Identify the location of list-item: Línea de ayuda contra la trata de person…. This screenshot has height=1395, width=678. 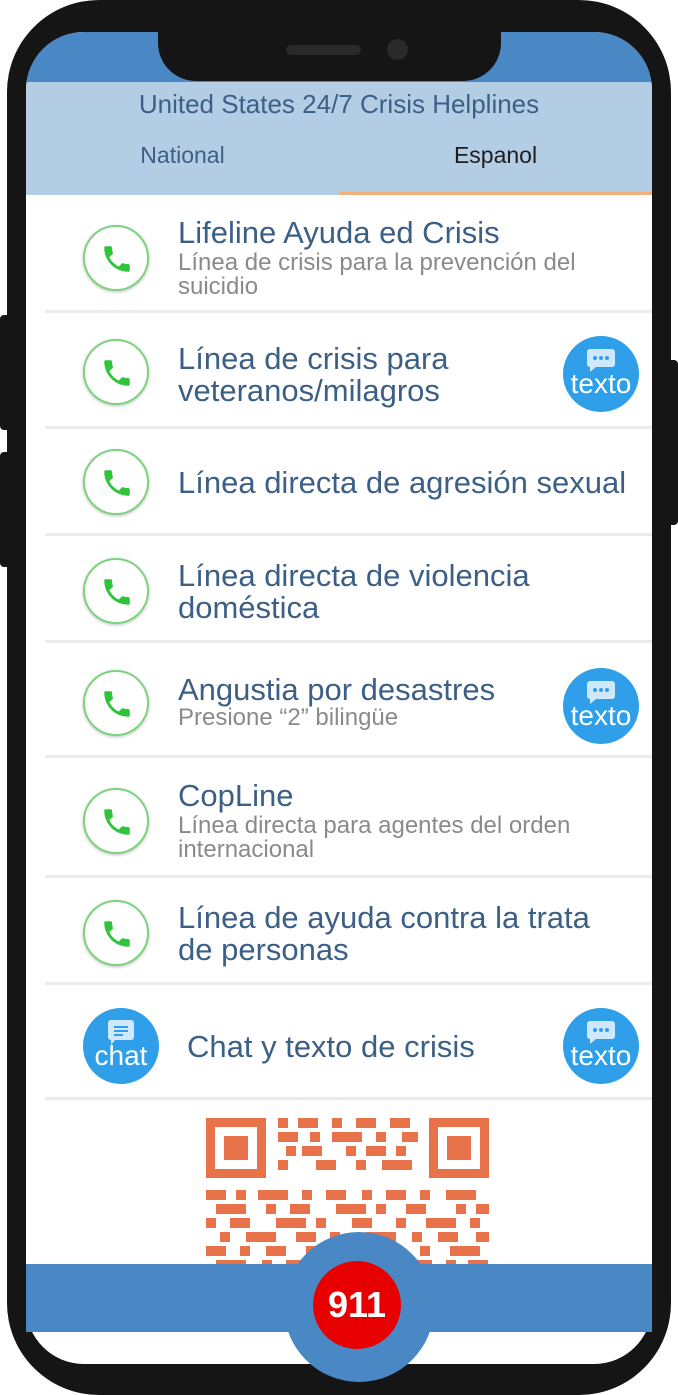
(348, 931).